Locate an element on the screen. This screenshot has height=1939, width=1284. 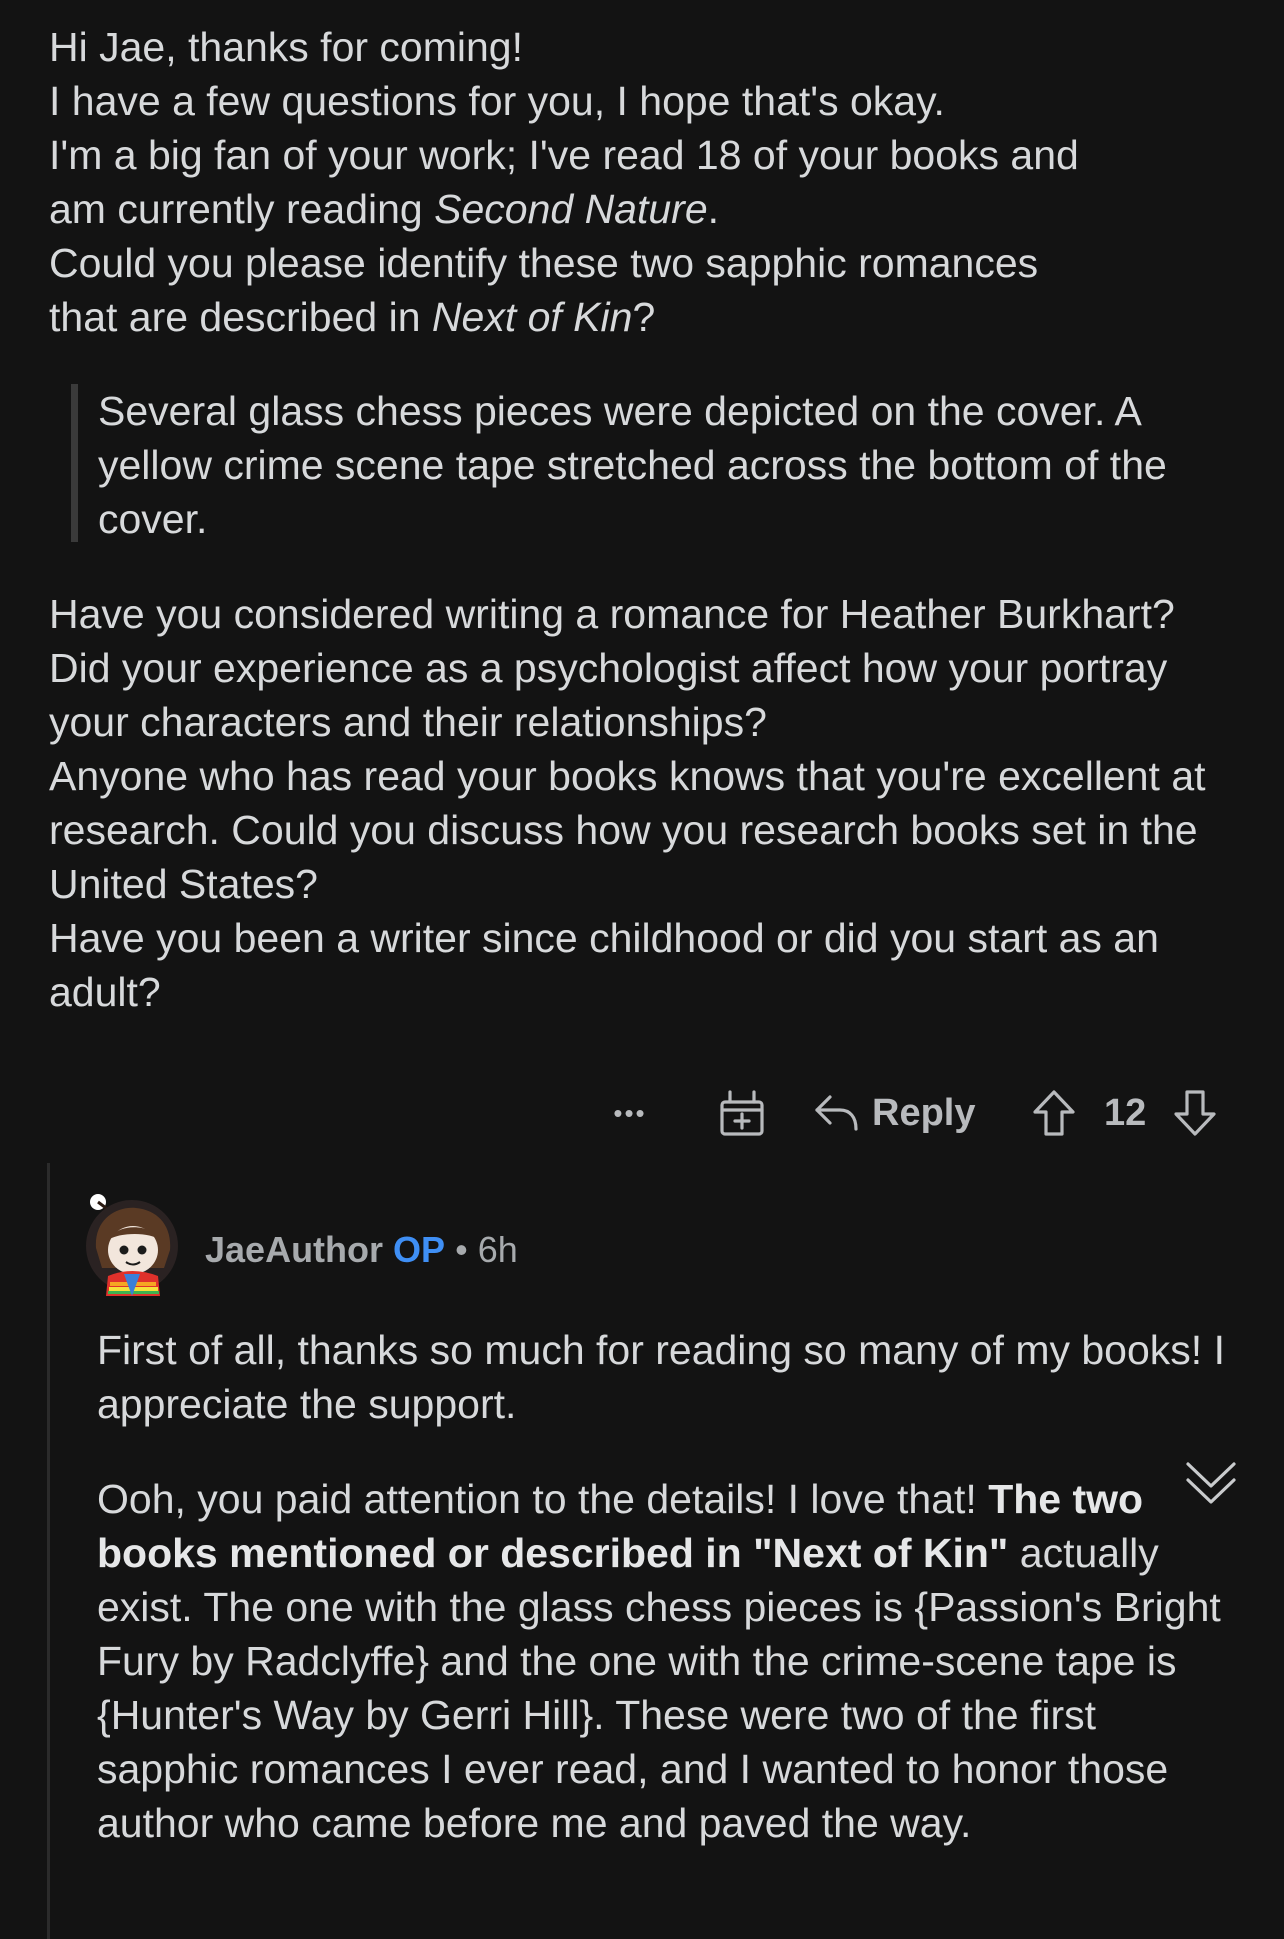
upvote-button is located at coordinates (1054, 1113).